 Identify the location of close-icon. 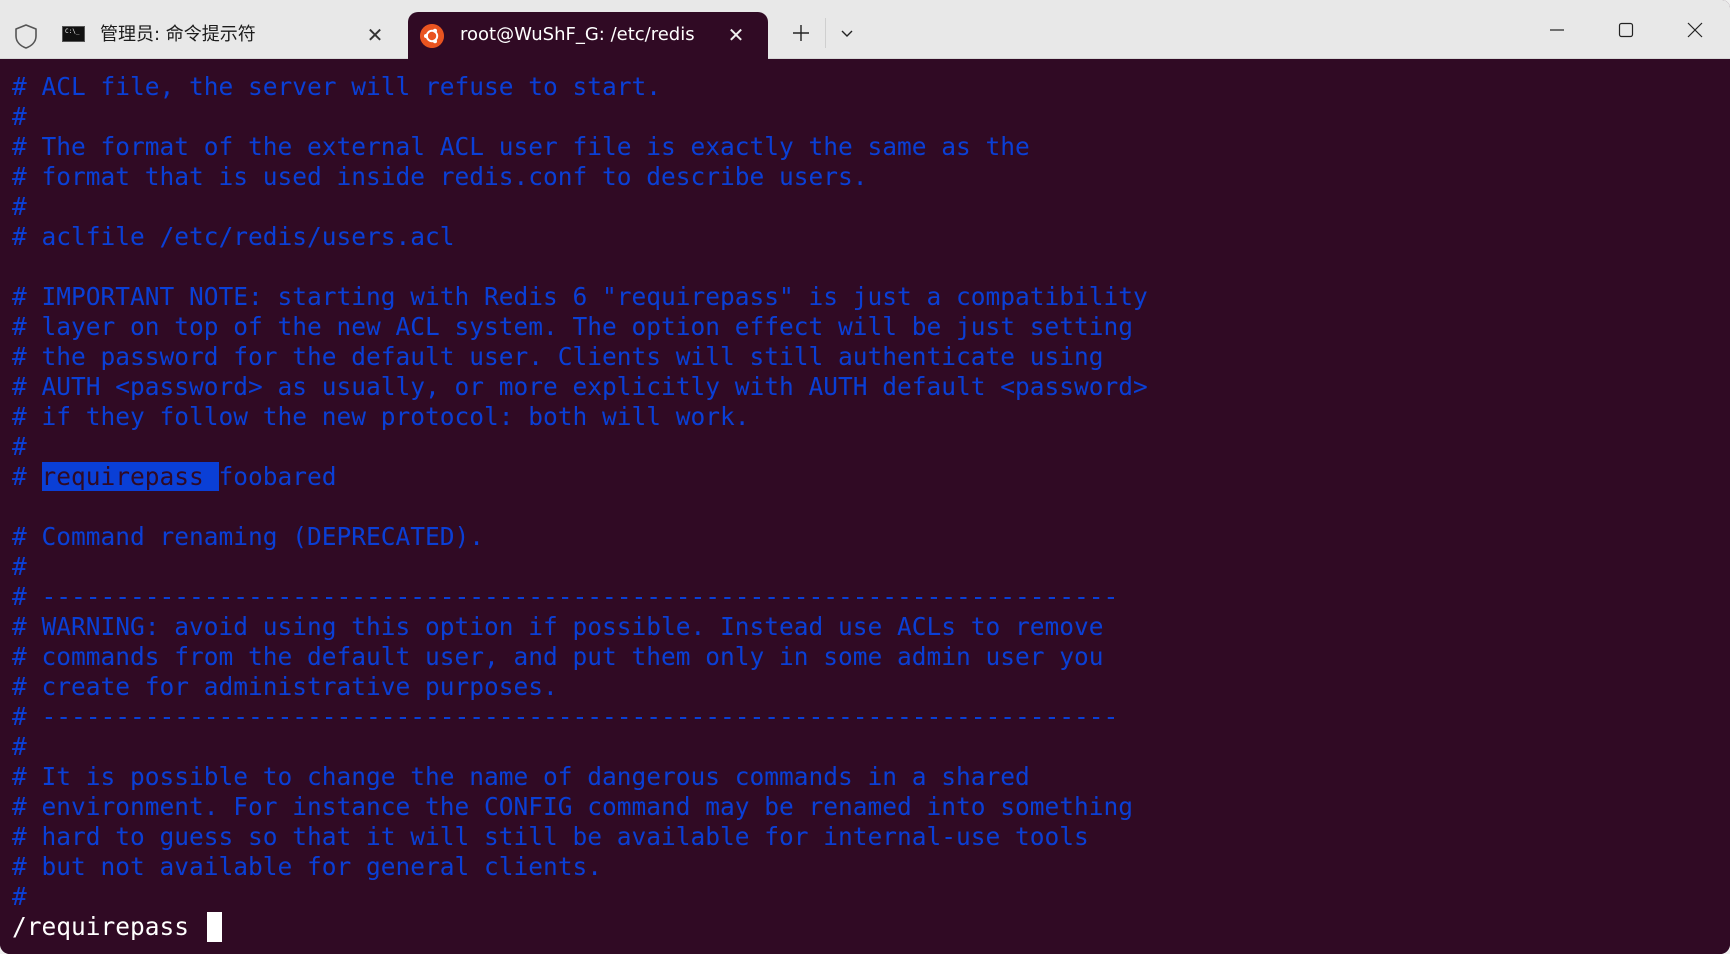
(1695, 30).